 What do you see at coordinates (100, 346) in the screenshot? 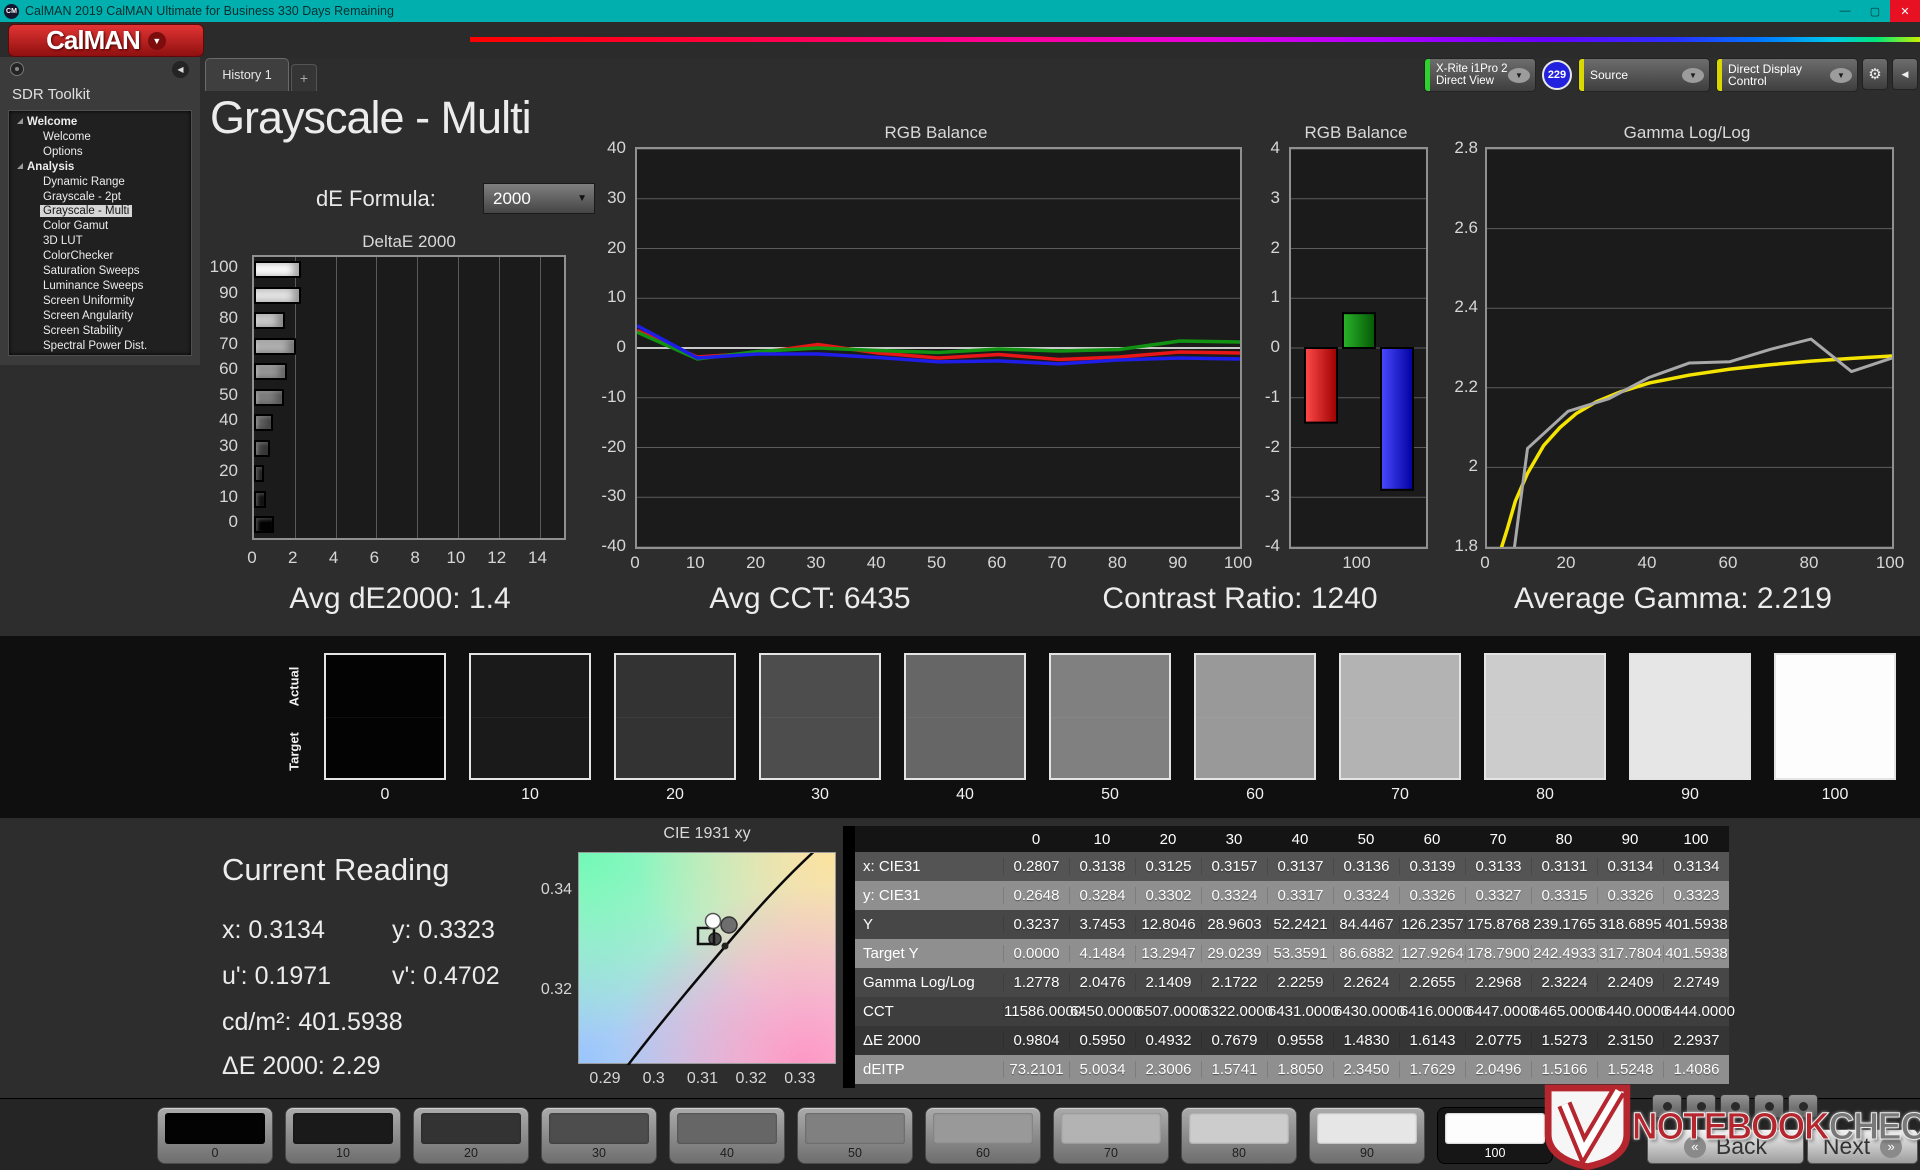
I see `sidebar-item-spectral-power-dist-: Spectral Power Dist.` at bounding box center [100, 346].